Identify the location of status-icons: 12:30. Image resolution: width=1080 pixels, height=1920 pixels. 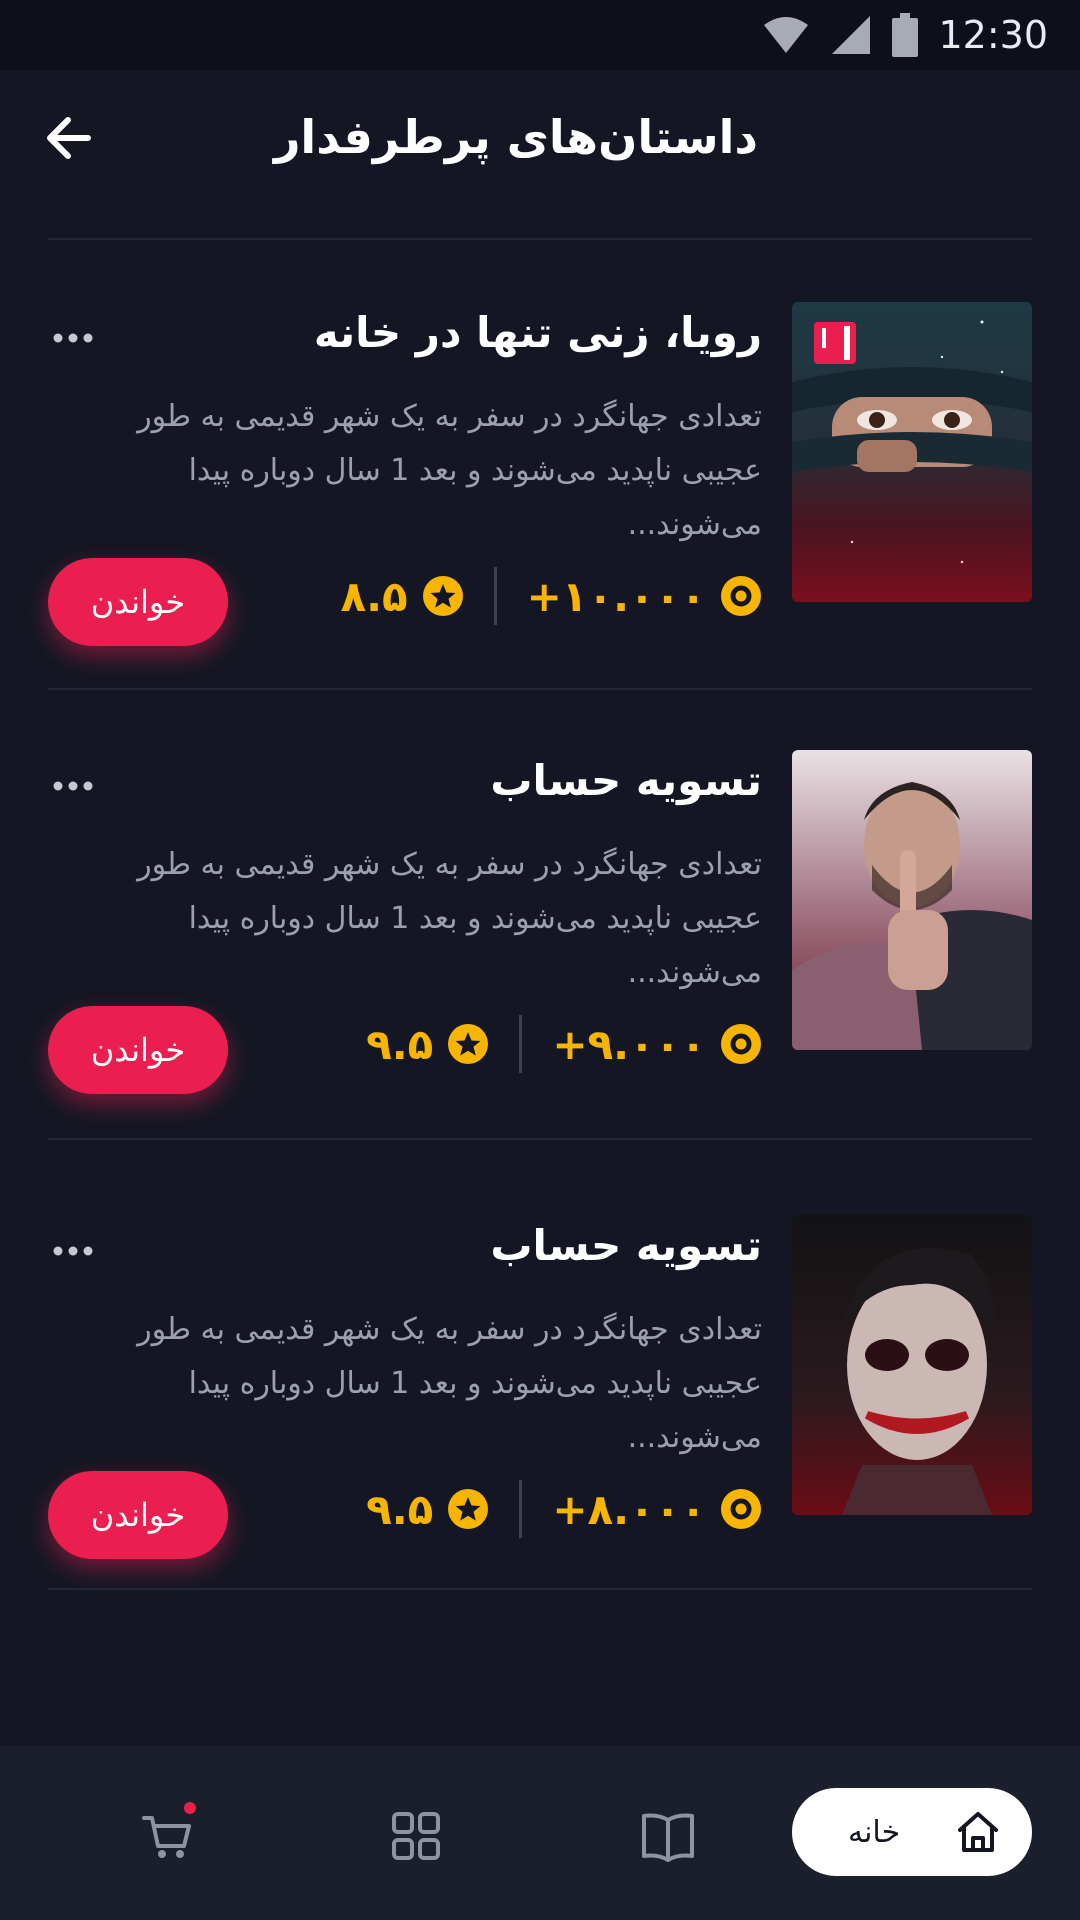
(905, 35).